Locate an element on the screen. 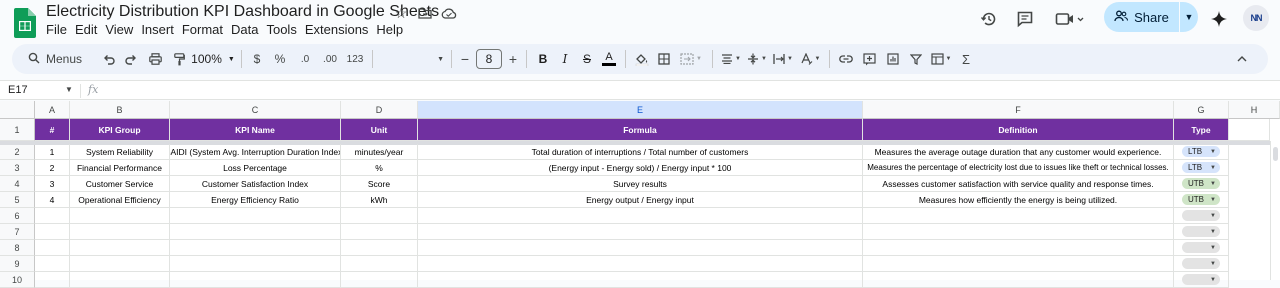 The height and width of the screenshot is (288, 1280). column-header-f: F is located at coordinates (1018, 110).